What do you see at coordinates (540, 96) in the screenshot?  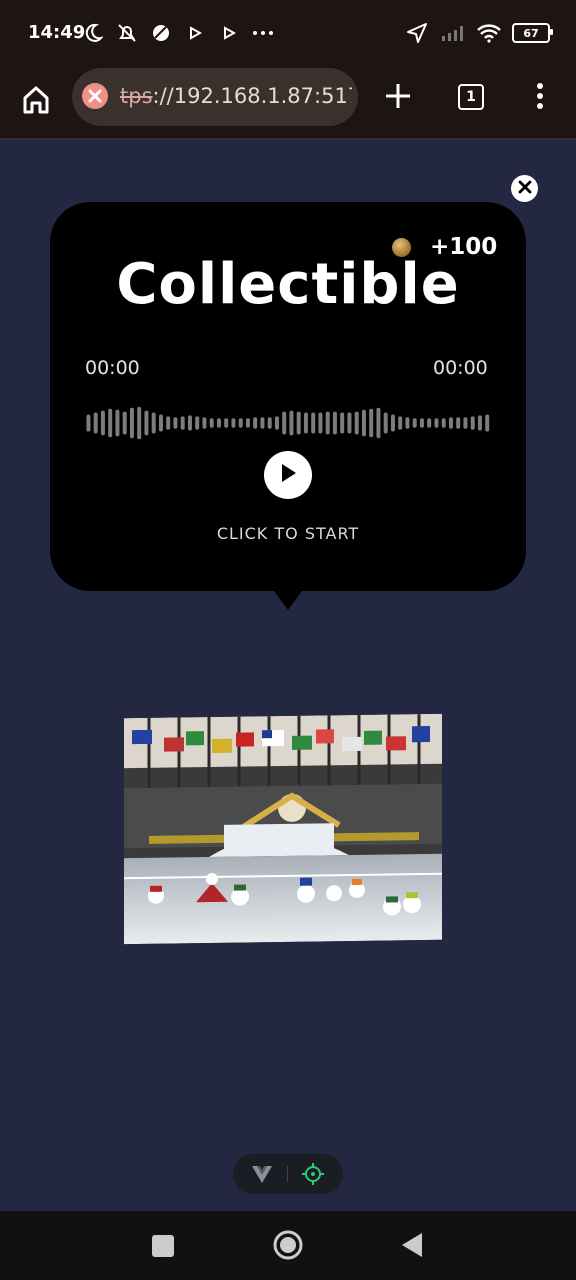 I see `menu-icon` at bounding box center [540, 96].